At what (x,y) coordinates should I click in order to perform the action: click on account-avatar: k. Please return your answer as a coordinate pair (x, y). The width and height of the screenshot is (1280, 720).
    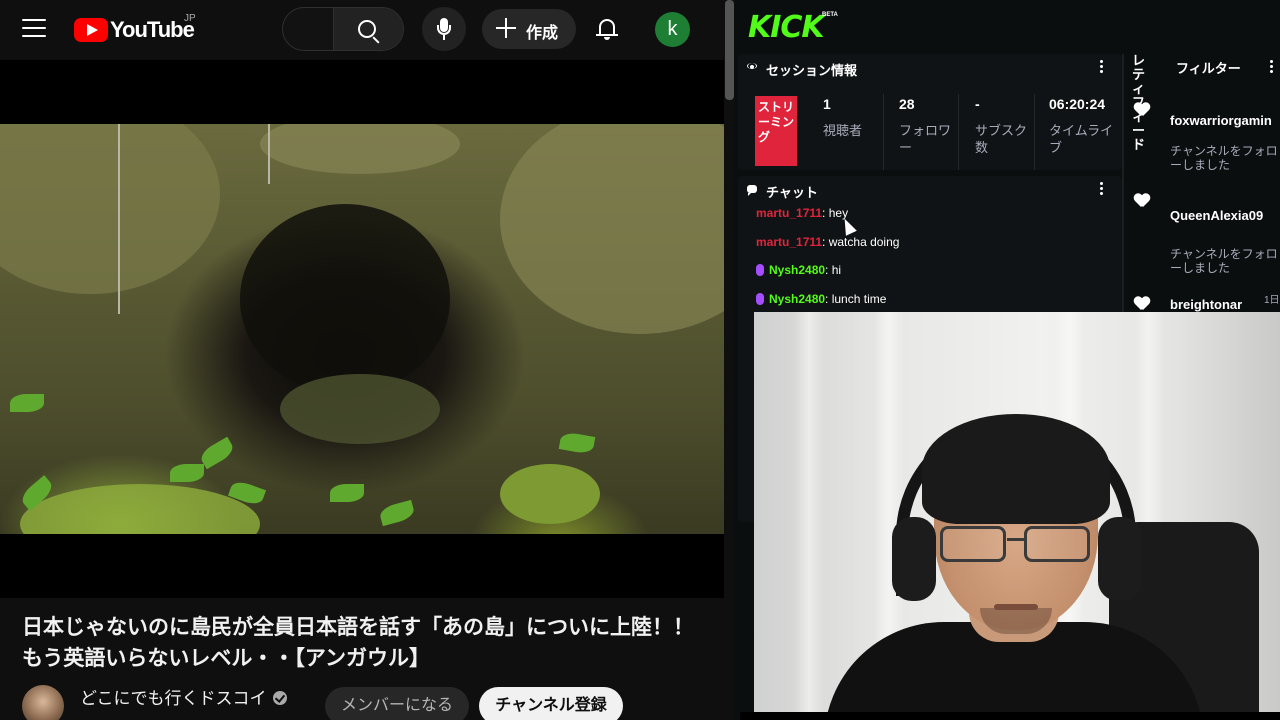
    Looking at the image, I should click on (672, 29).